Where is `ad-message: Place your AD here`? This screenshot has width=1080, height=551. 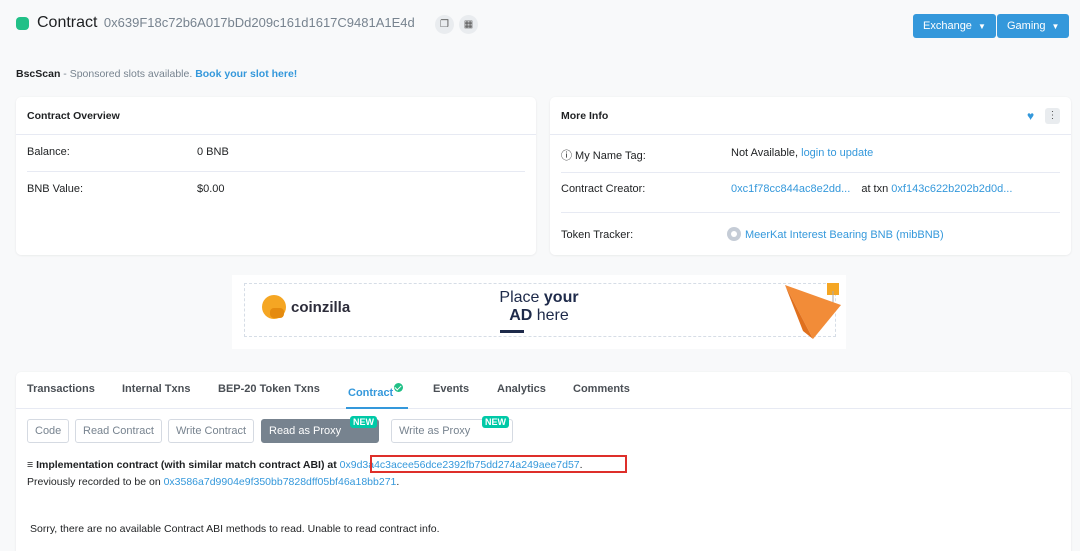
ad-message: Place your AD here is located at coordinates (539, 307).